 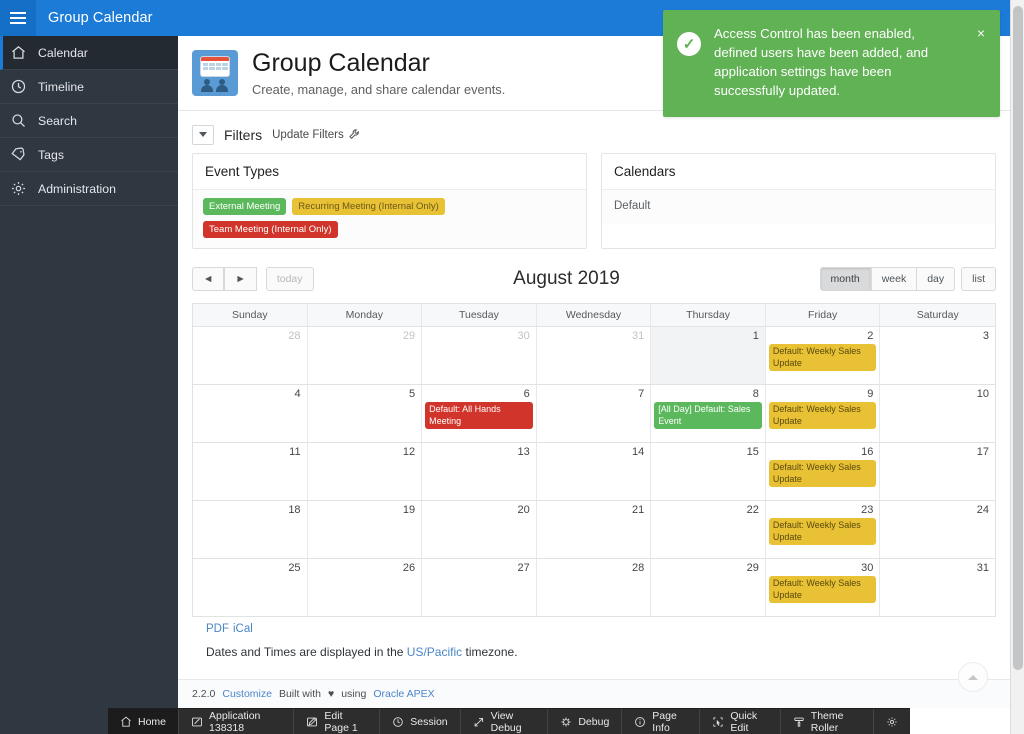 What do you see at coordinates (403, 694) in the screenshot?
I see `oracle-apex-link: Oracle APEX` at bounding box center [403, 694].